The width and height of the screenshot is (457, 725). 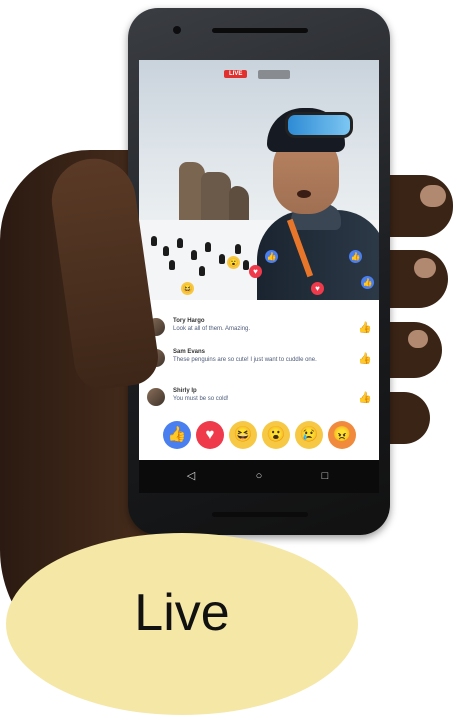 I want to click on viewer-count-badge, so click(x=274, y=74).